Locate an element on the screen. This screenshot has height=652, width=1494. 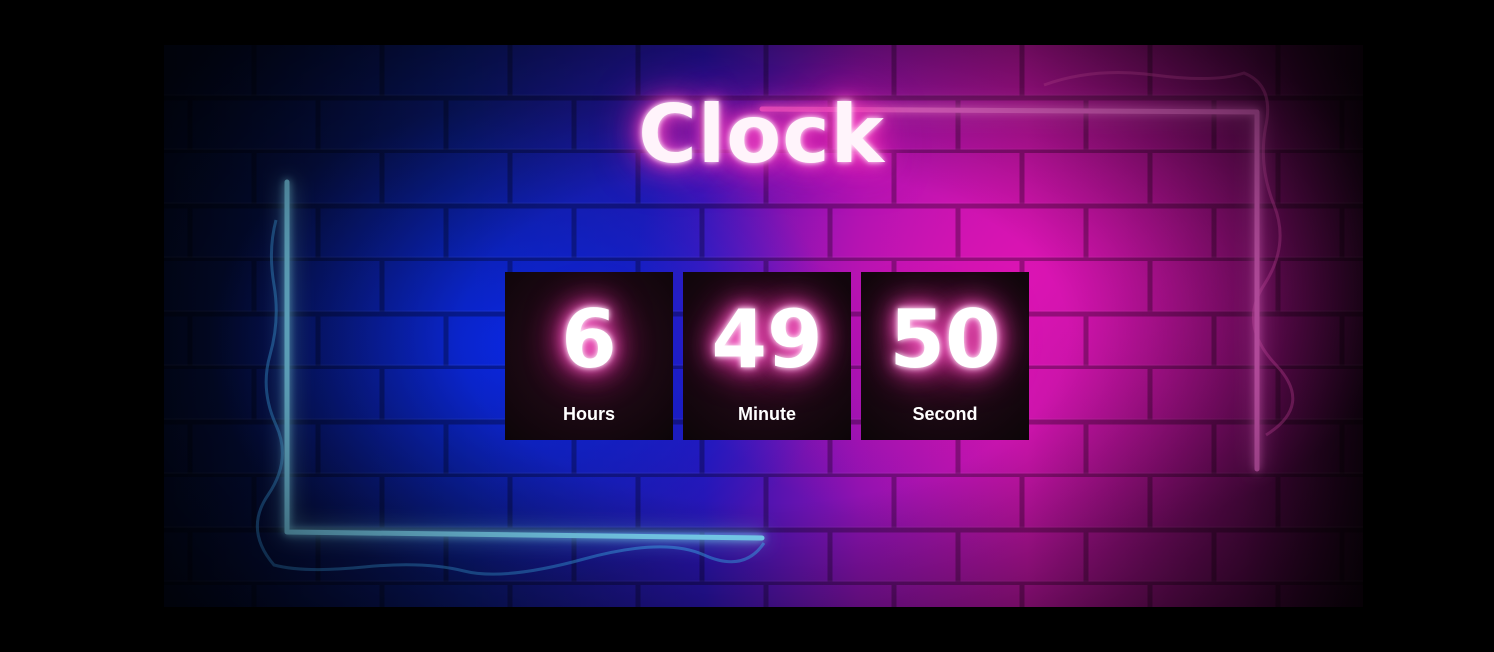
seconds-tile: 50 Second is located at coordinates (945, 356).